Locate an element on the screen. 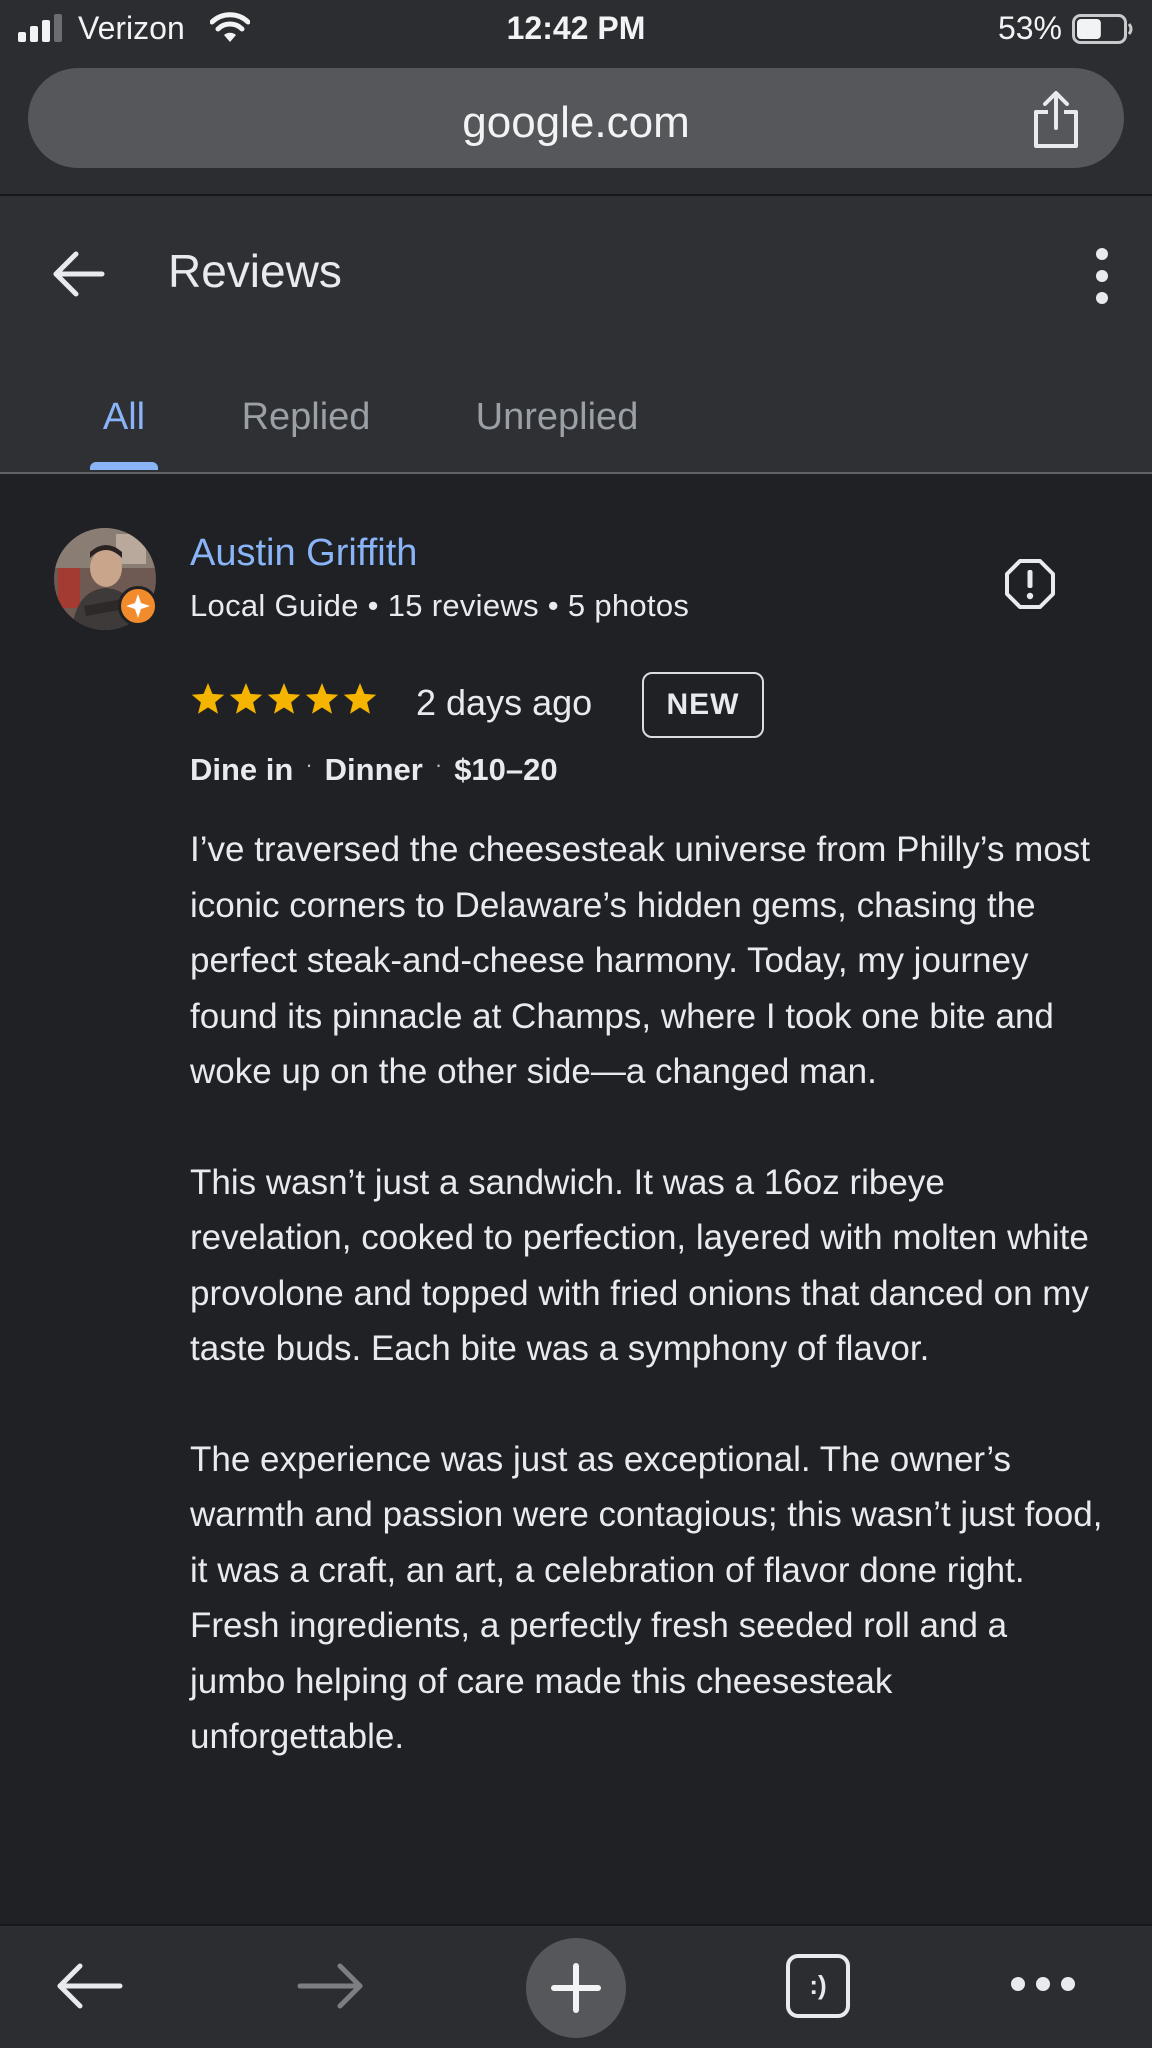 The image size is (1152, 2048). status-bar: Verizon 12:42 PM 53% is located at coordinates (576, 29).